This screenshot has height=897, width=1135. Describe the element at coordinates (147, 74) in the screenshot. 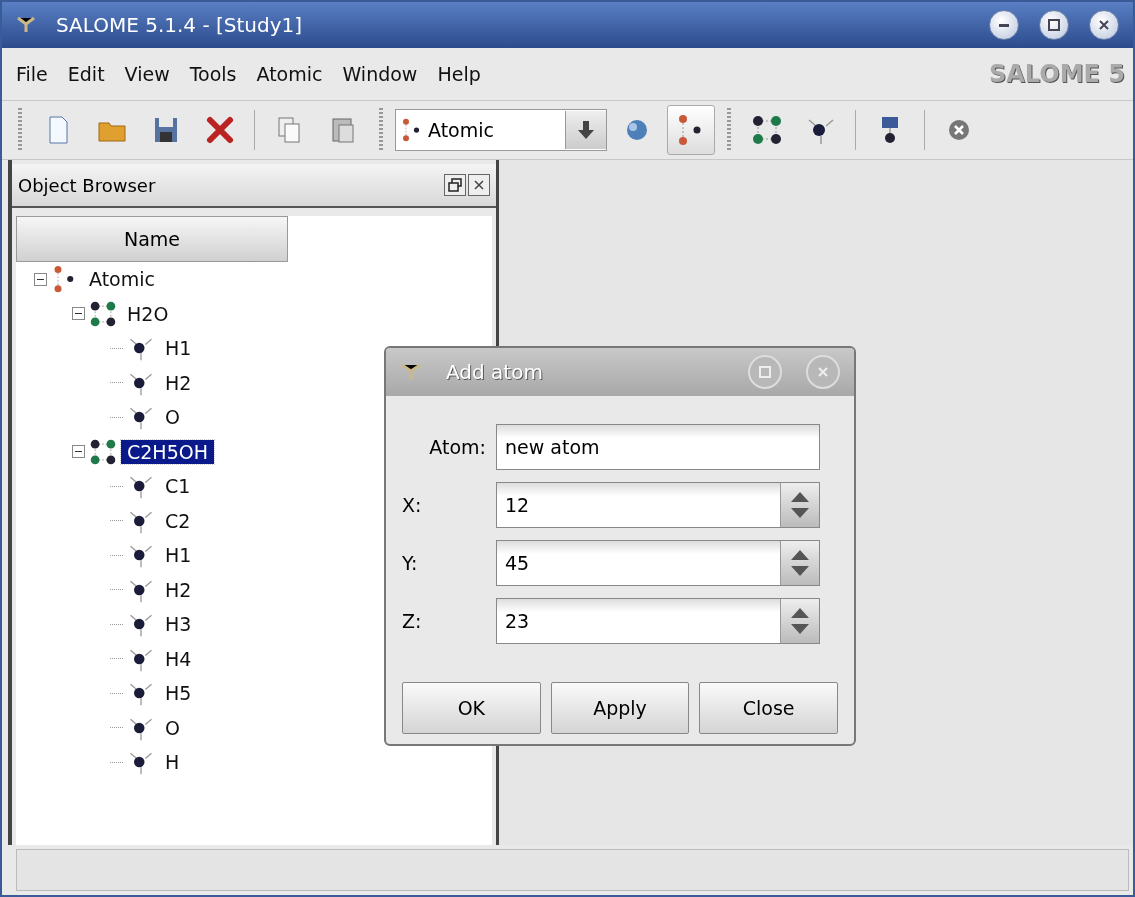

I see `menu-item: View` at that location.